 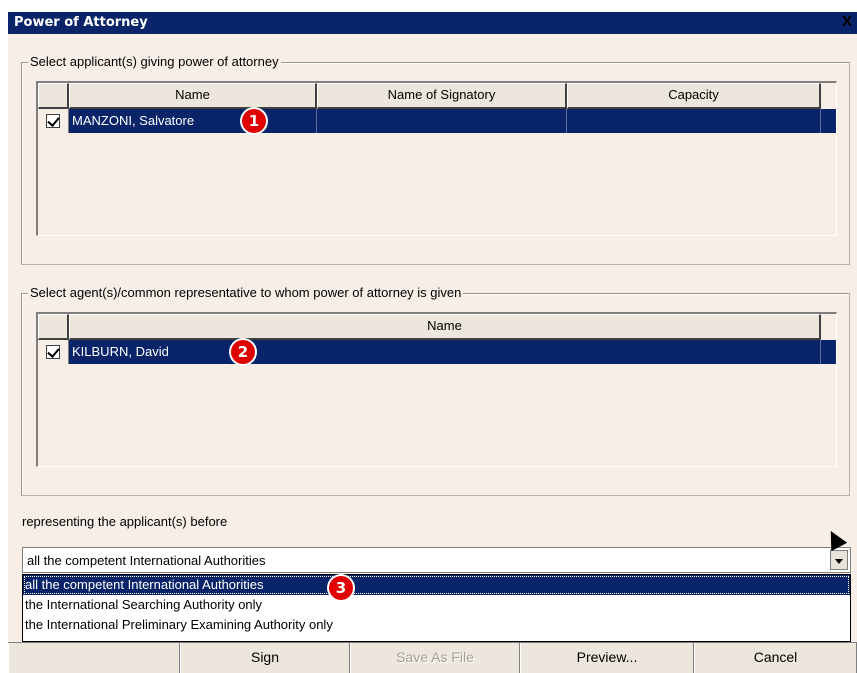 What do you see at coordinates (341, 588) in the screenshot?
I see `callout-badge-3: 3` at bounding box center [341, 588].